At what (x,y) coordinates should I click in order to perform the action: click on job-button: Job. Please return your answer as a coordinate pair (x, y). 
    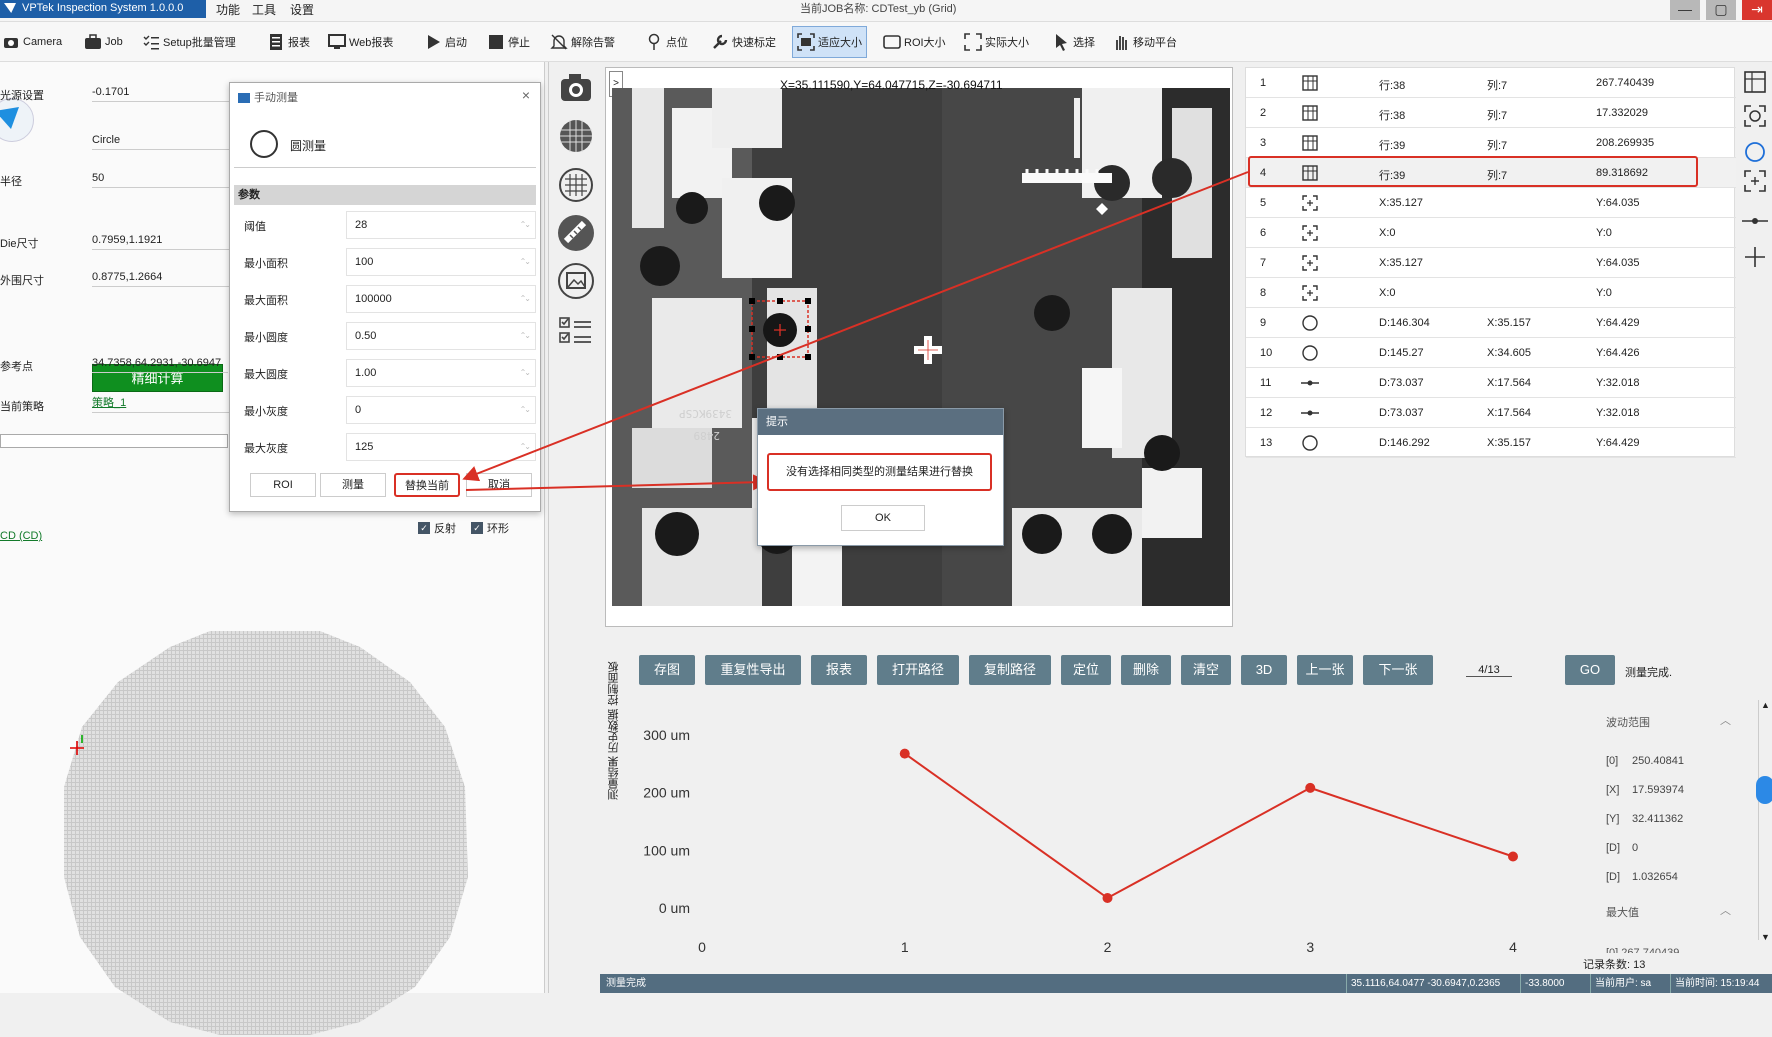
    Looking at the image, I should click on (103, 42).